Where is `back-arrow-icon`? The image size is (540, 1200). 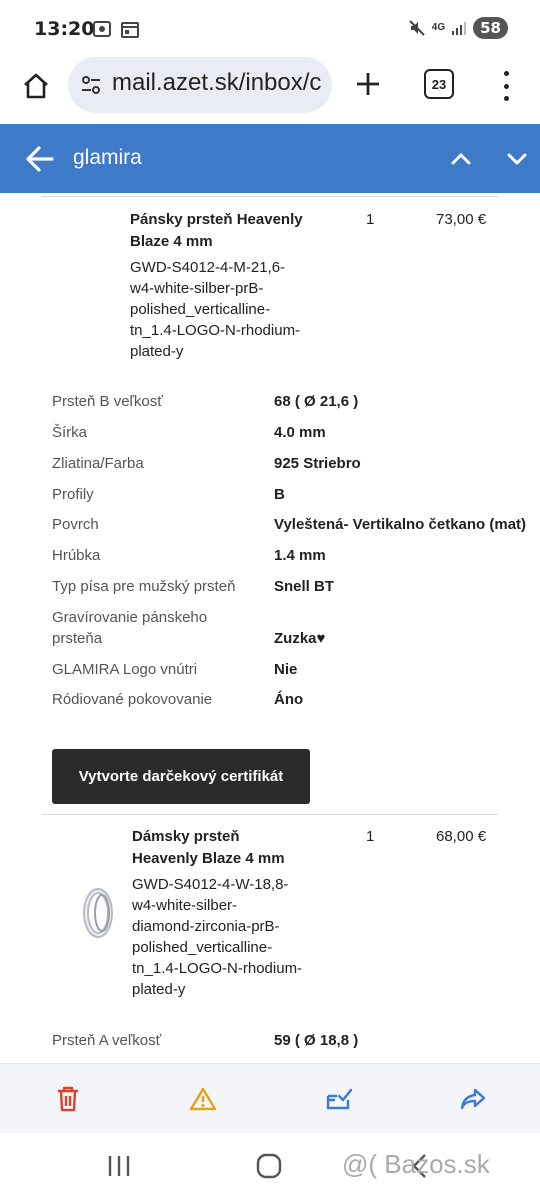 back-arrow-icon is located at coordinates (40, 159).